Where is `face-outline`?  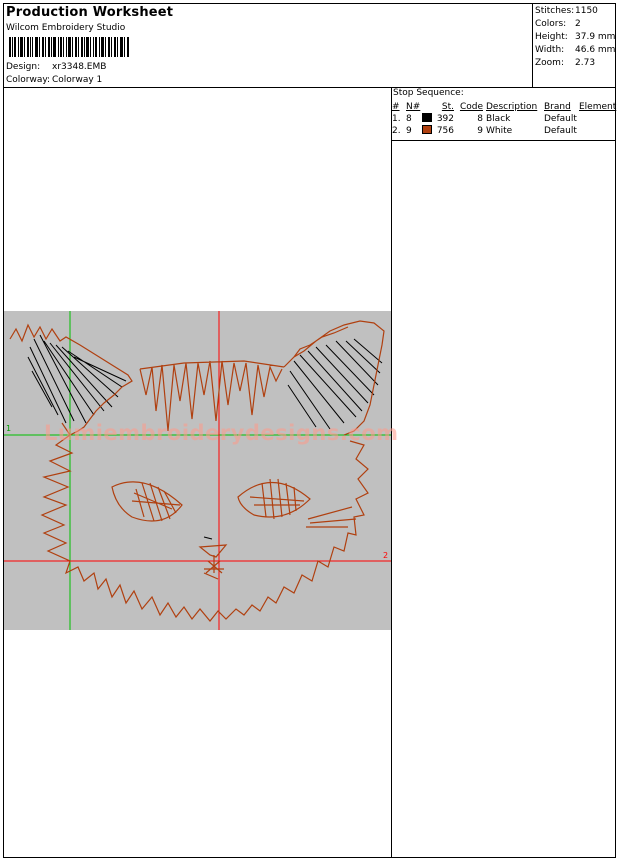
face-outline is located at coordinates (204, 528).